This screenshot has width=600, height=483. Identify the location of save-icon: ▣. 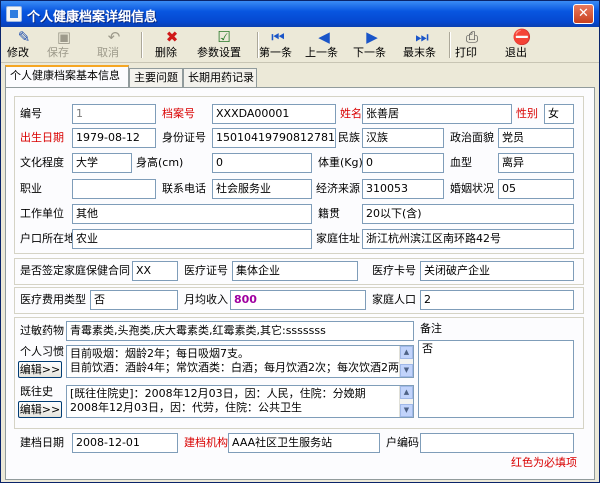
(64, 37).